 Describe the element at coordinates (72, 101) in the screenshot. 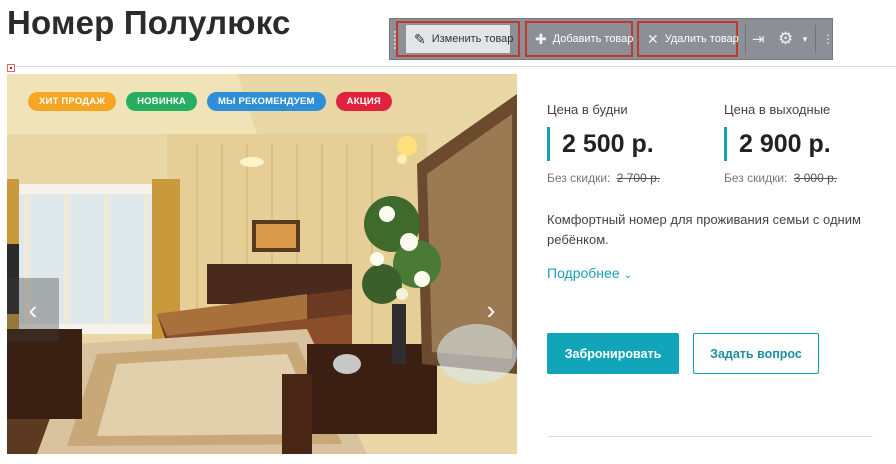

I see `badge-hit: ХИТ ПРОДАЖ` at that location.